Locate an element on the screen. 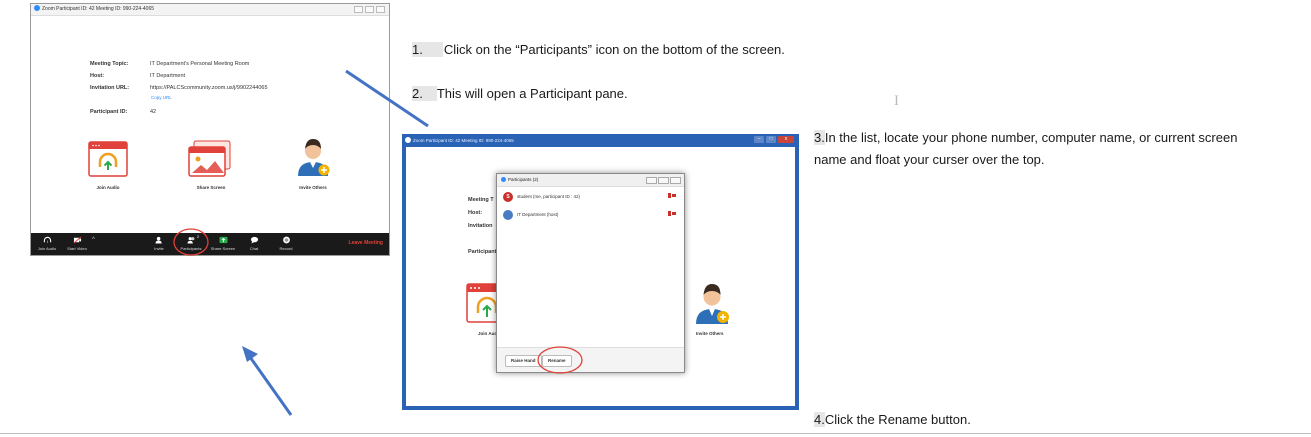  join-audio-tile-label: Join Audio is located at coordinates (108, 187).